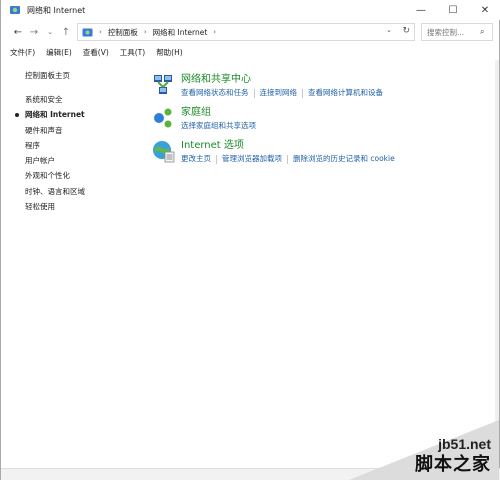 This screenshot has width=500, height=480. What do you see at coordinates (169, 52) in the screenshot?
I see `menu-help: 帮助(H)` at bounding box center [169, 52].